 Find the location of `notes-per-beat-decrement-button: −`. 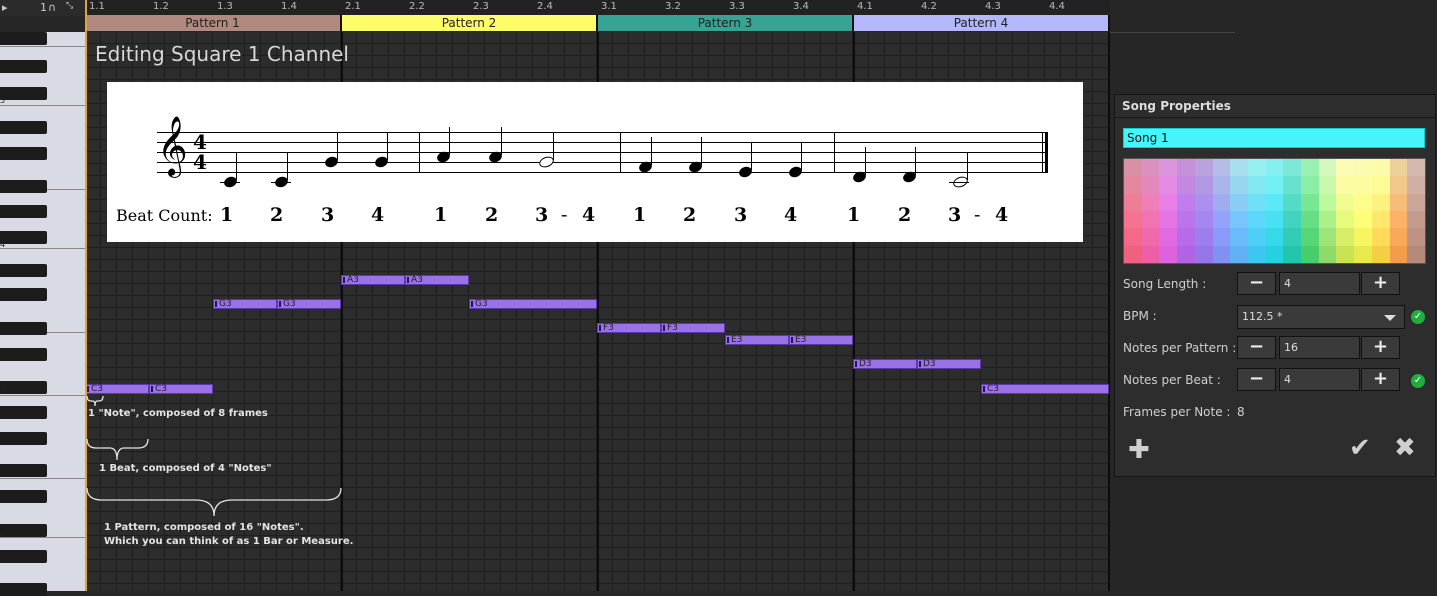

notes-per-beat-decrement-button: − is located at coordinates (1256, 379).